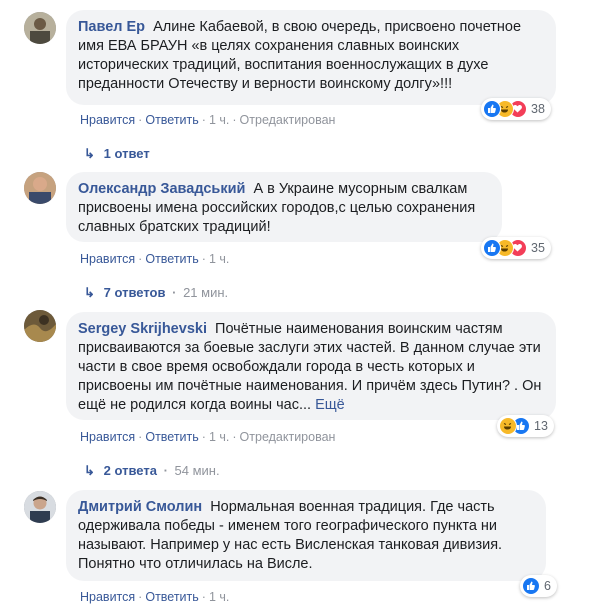 This screenshot has height=608, width=608. I want to click on comment-author: Sergey Skrijhevski, so click(142, 329).